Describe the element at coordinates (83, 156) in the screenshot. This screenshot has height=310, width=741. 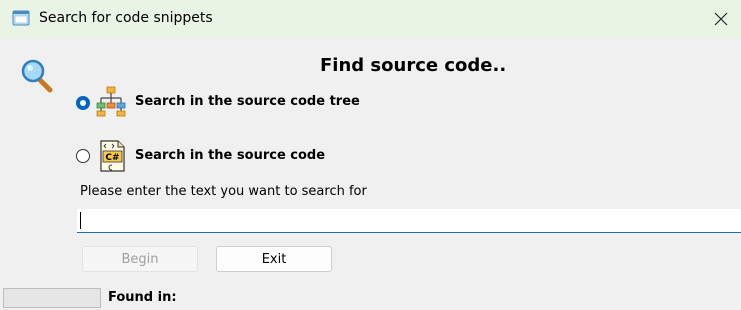
I see `radio-search-code` at that location.